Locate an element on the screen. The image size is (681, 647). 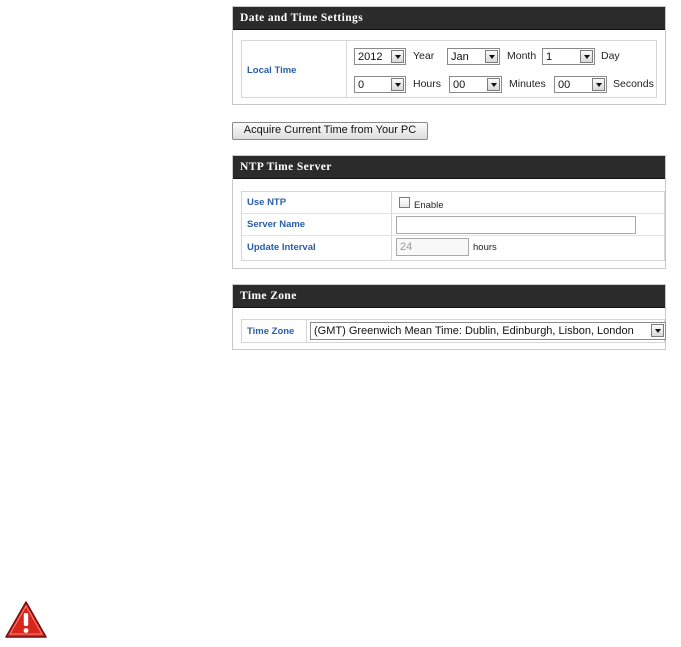
year-label: Year is located at coordinates (424, 56).